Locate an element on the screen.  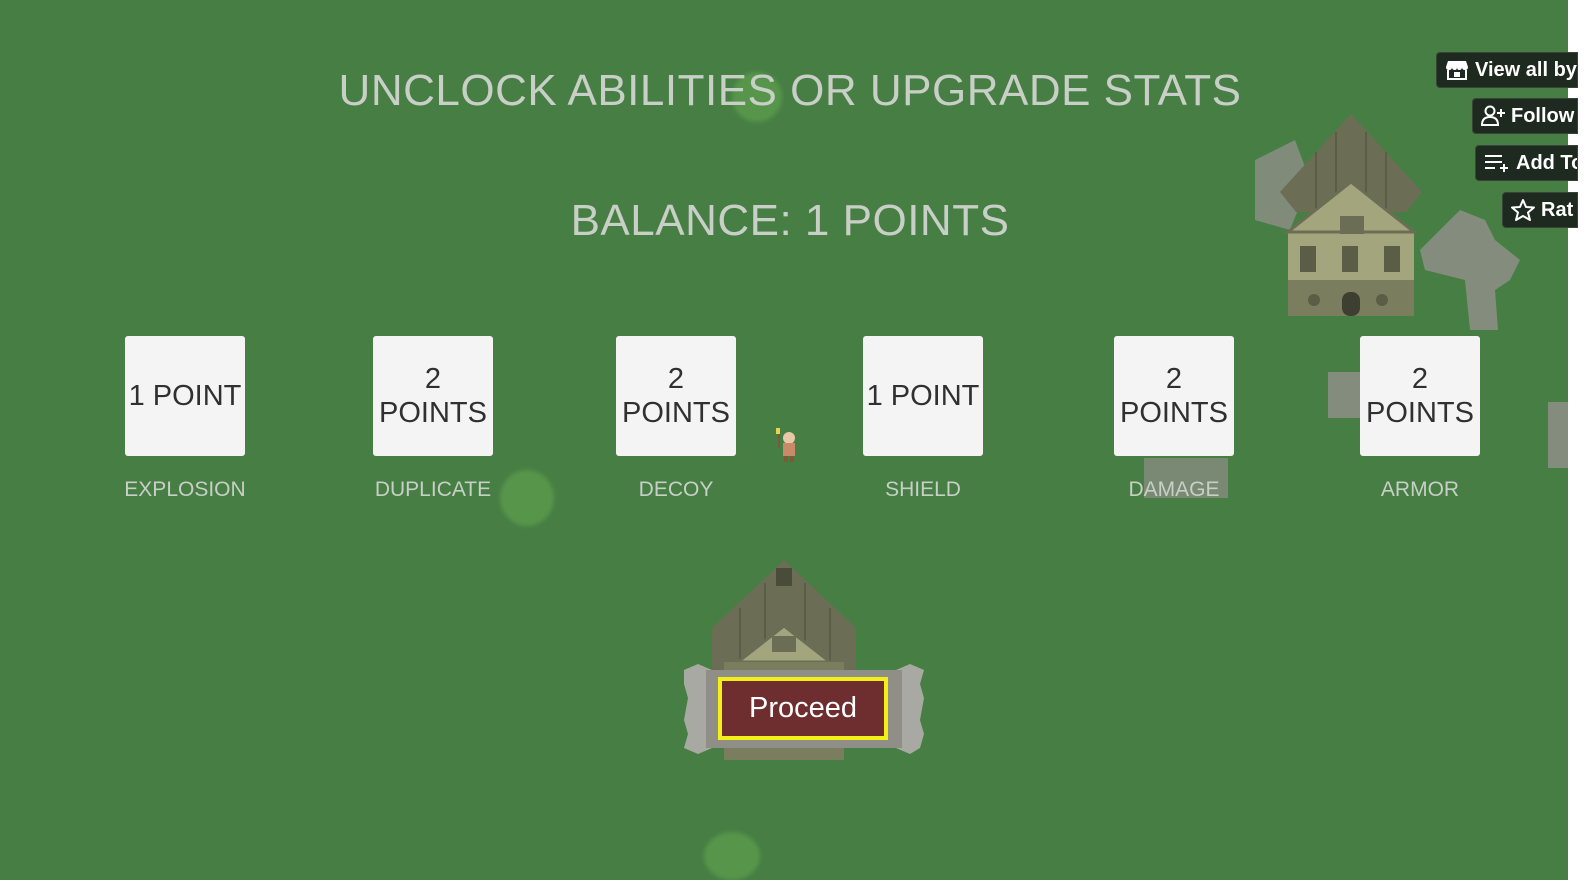
rate-button: Rat is located at coordinates (1540, 210).